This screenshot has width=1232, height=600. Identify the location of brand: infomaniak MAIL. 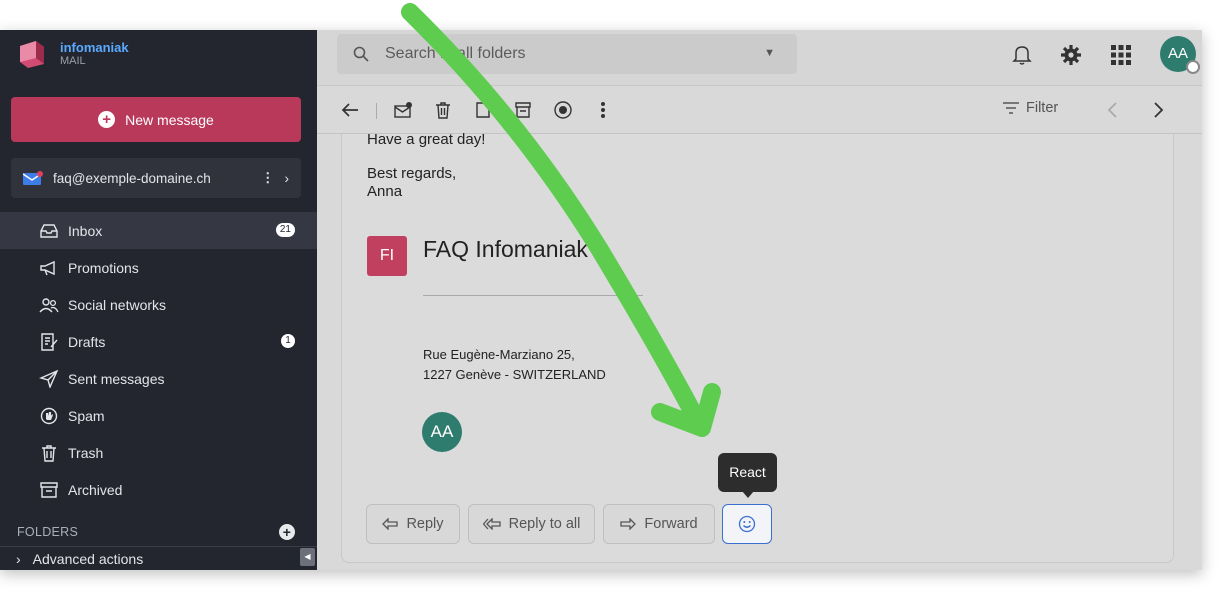
(71, 54).